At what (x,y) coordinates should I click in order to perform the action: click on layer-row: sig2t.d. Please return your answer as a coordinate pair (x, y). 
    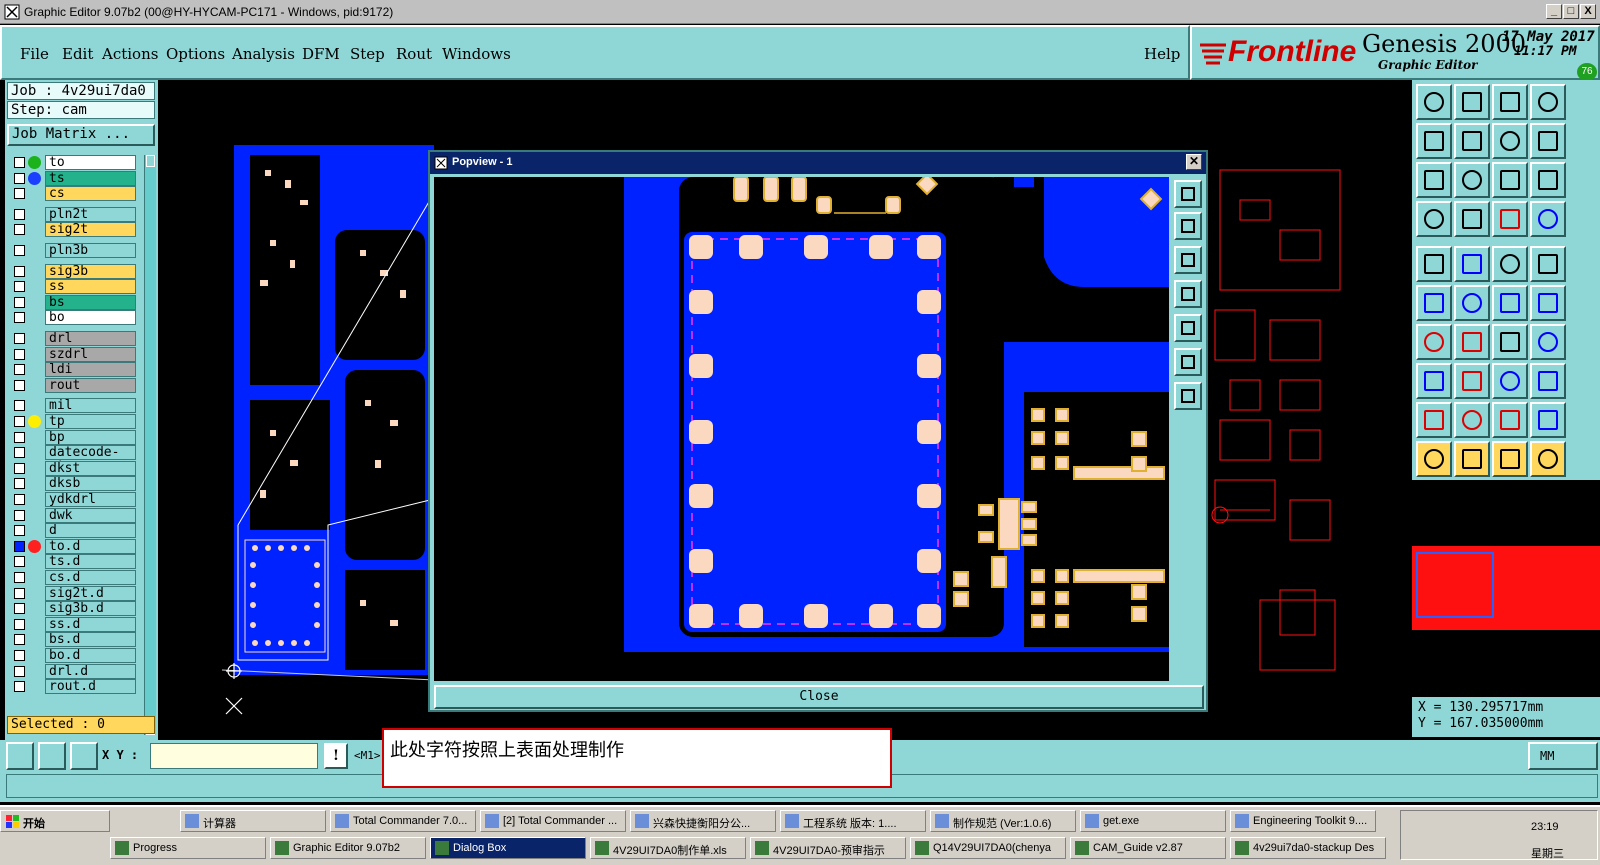
    Looking at the image, I should click on (78, 593).